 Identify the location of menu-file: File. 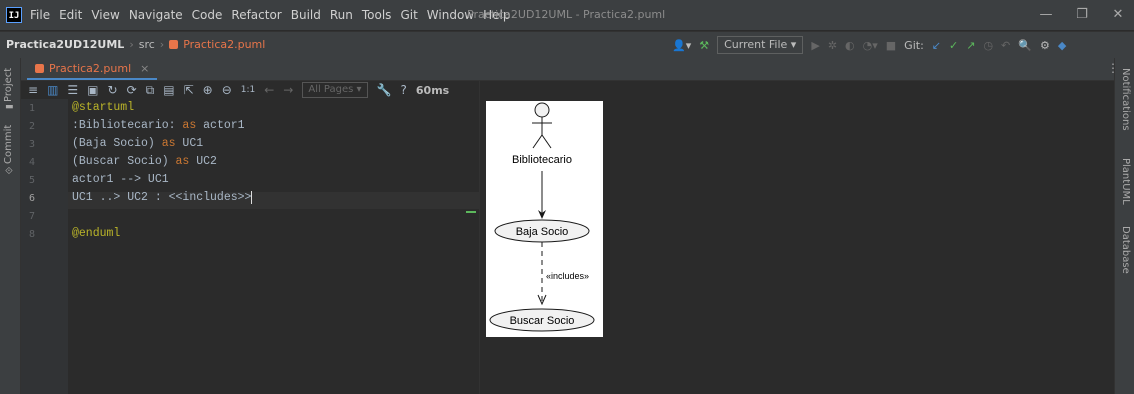
(40, 15).